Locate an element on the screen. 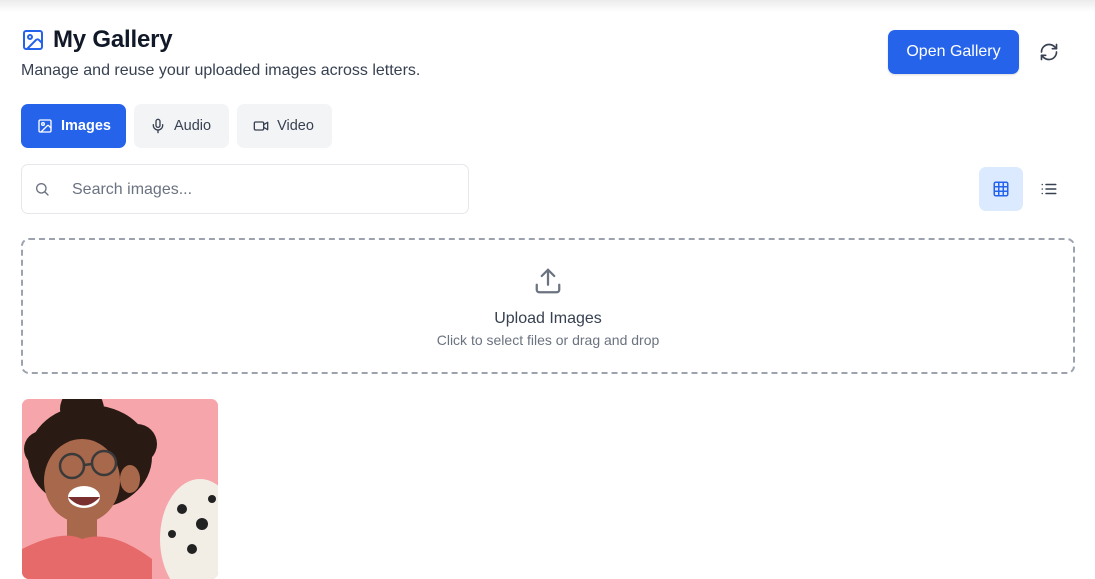 This screenshot has width=1095, height=579. media-tabs: Images Audio Video is located at coordinates (176, 126).